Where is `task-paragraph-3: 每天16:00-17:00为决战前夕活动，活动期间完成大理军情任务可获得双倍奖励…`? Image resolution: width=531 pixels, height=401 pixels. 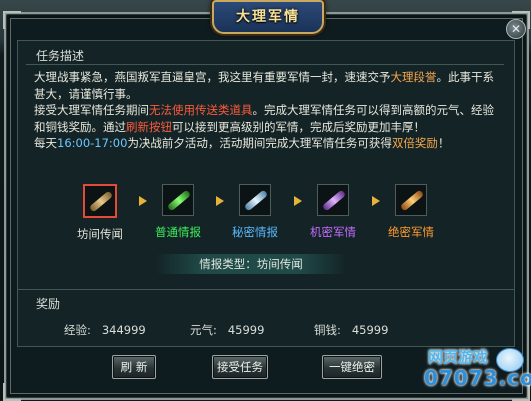 task-paragraph-3: 每天16:00-17:00为决战前夕活动，活动期间完成大理军情任务可获得双倍奖励… is located at coordinates (242, 143).